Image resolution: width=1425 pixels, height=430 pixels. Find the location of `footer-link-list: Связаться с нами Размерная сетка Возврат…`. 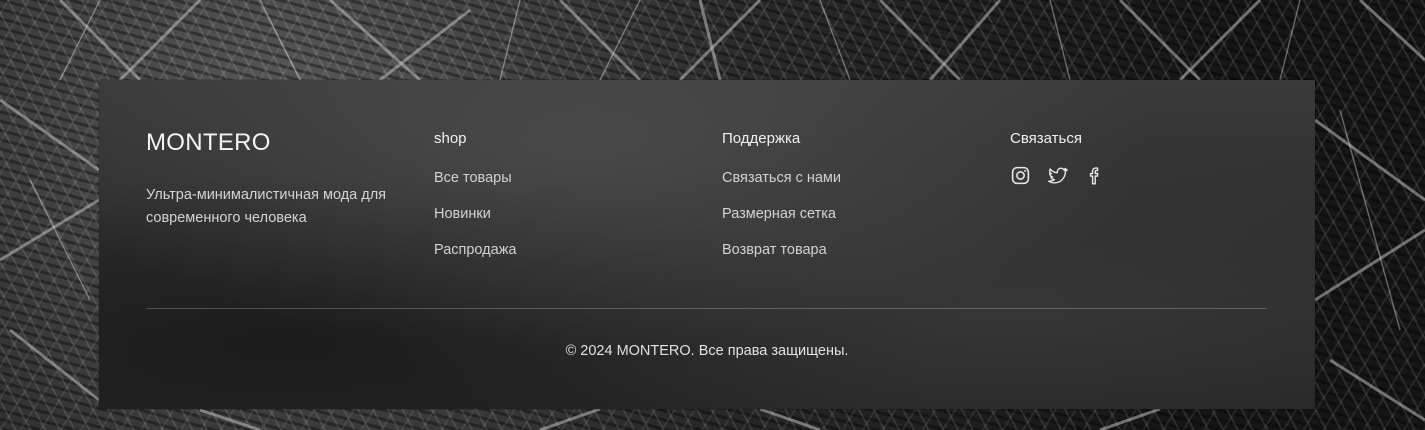

footer-link-list: Связаться с нами Размерная сетка Возврат… is located at coordinates (781, 214).